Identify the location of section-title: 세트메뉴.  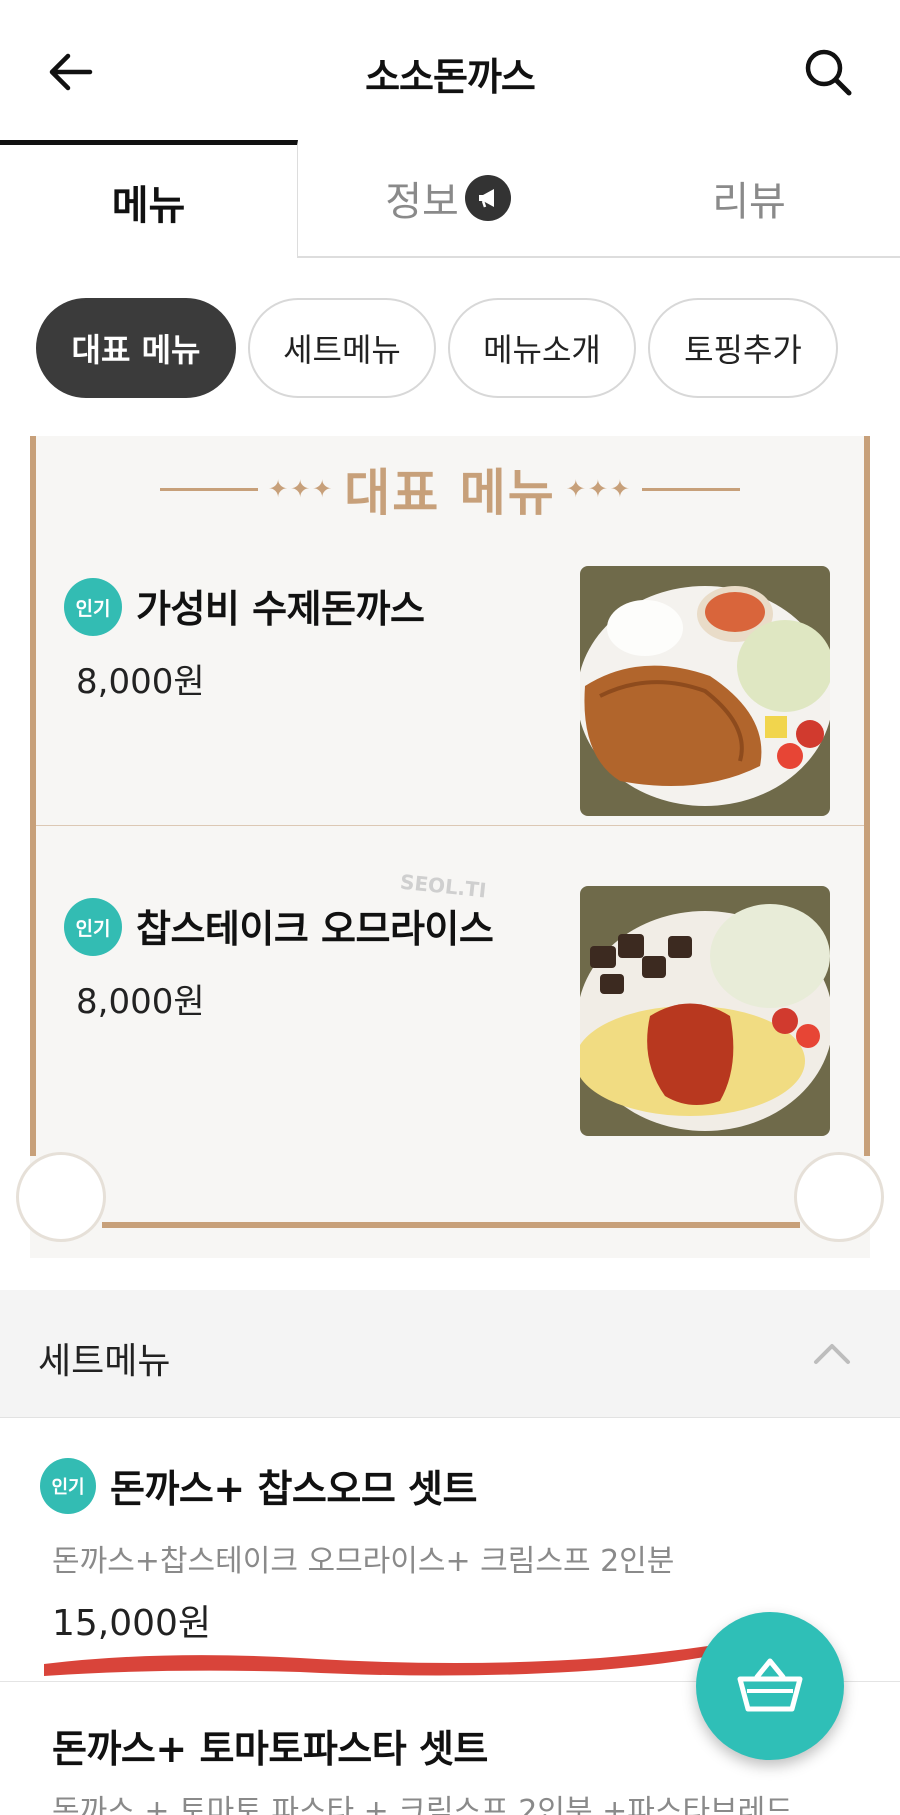
(104, 1361).